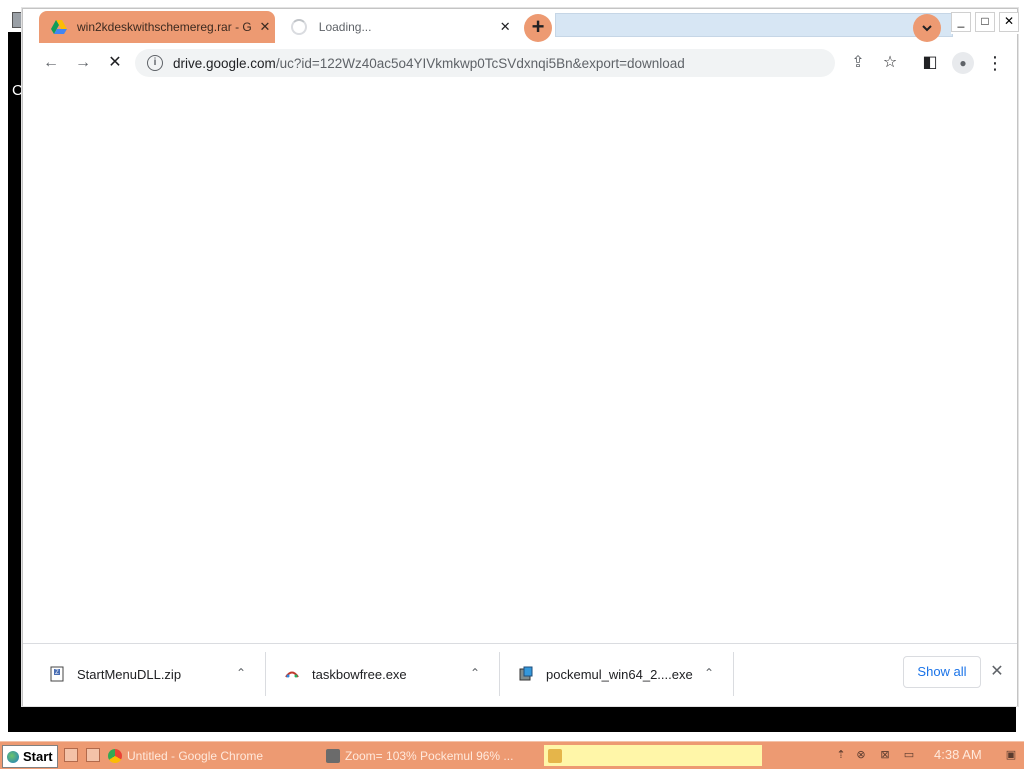 Image resolution: width=1024 pixels, height=769 pixels. Describe the element at coordinates (619, 674) in the screenshot. I see `download-filename: pockemul_win64_2....exe` at that location.